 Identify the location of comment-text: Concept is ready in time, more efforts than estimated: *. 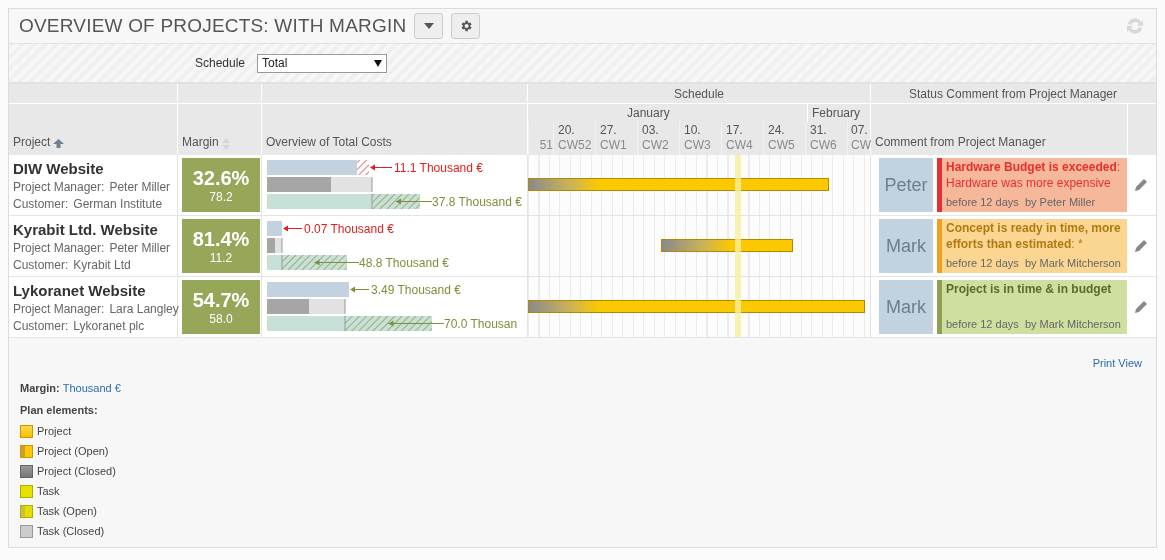
(1034, 236).